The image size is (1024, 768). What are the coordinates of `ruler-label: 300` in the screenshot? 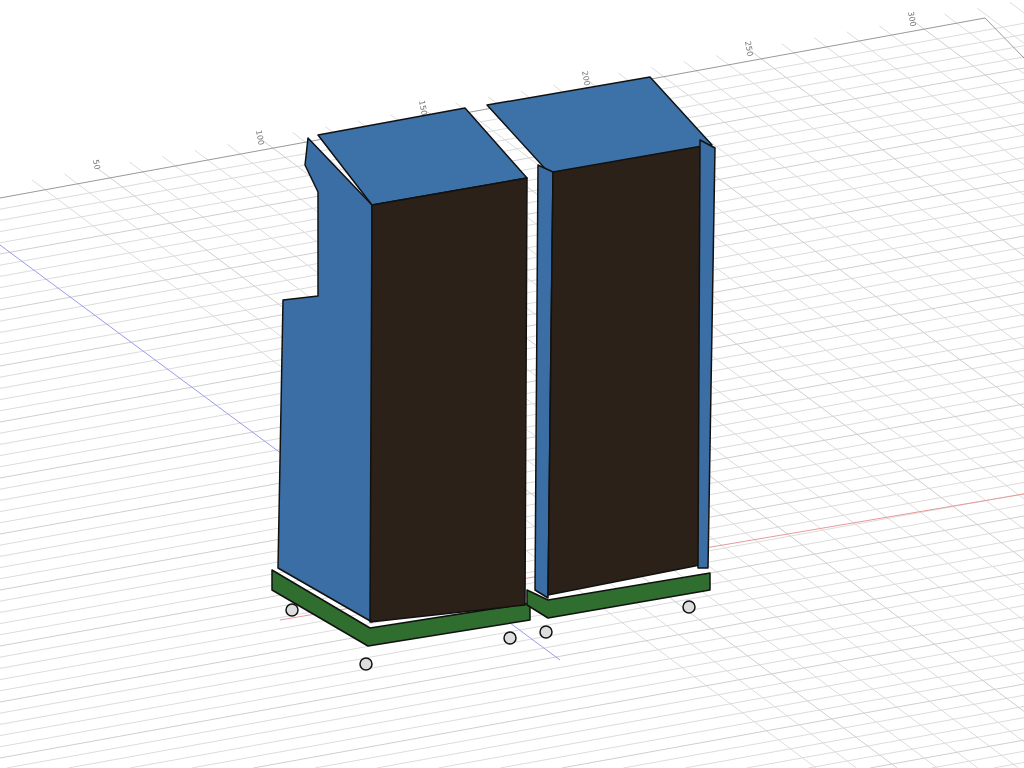 It's located at (912, 19).